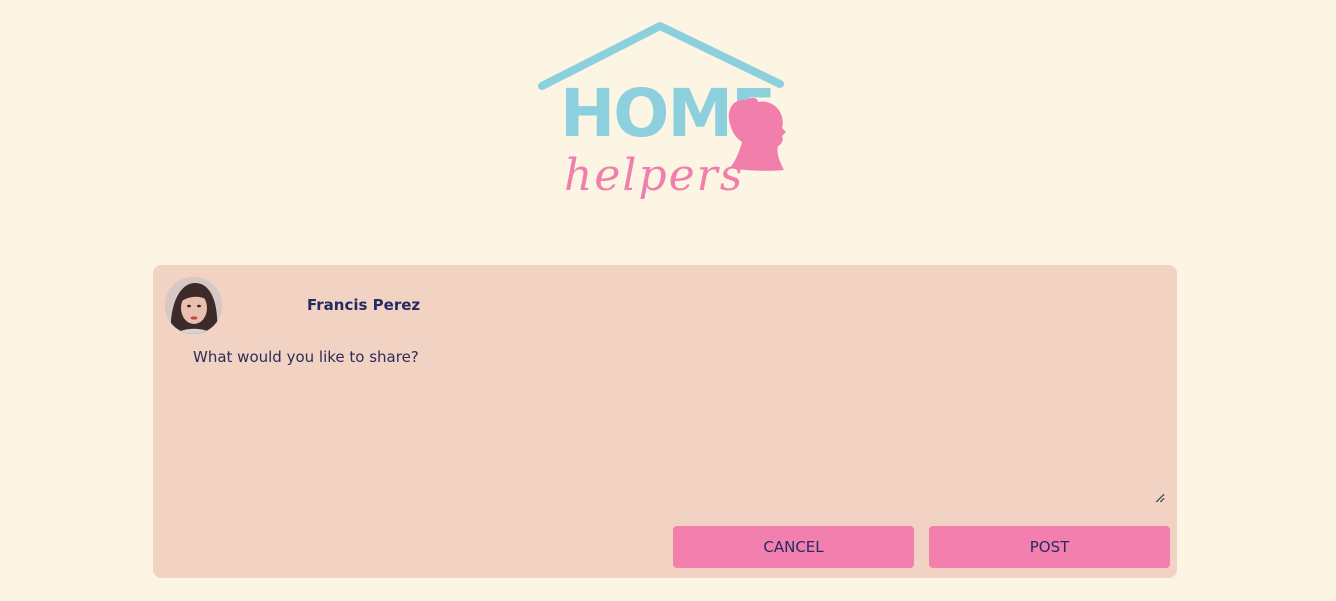 This screenshot has height=601, width=1336. I want to click on logo-helpers-text: helpers, so click(654, 175).